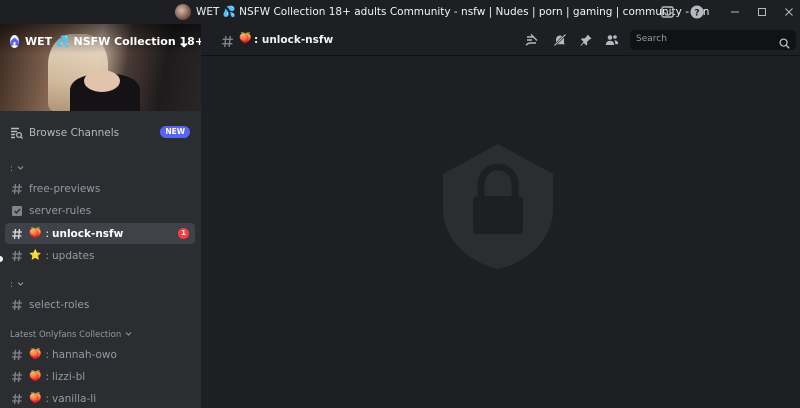  I want to click on search-input: Search, so click(713, 40).